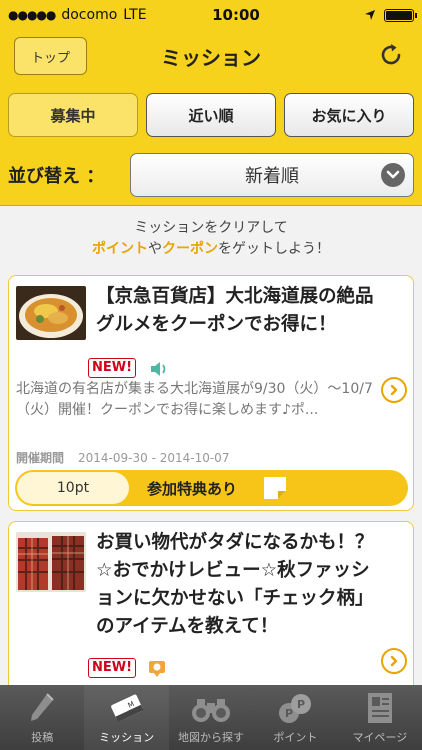  I want to click on tab-points: P P ポイント, so click(295, 717).